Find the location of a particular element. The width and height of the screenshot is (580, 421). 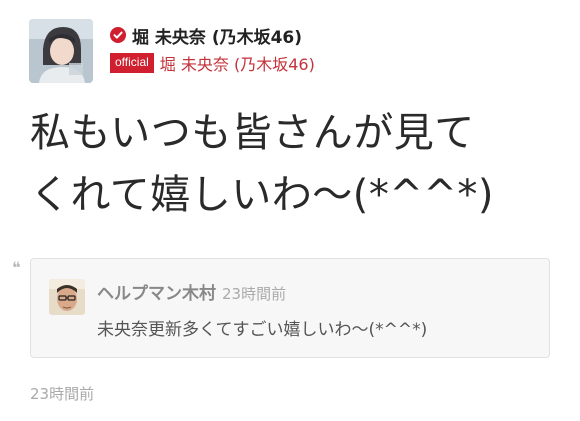

reply-avatar is located at coordinates (67, 297).